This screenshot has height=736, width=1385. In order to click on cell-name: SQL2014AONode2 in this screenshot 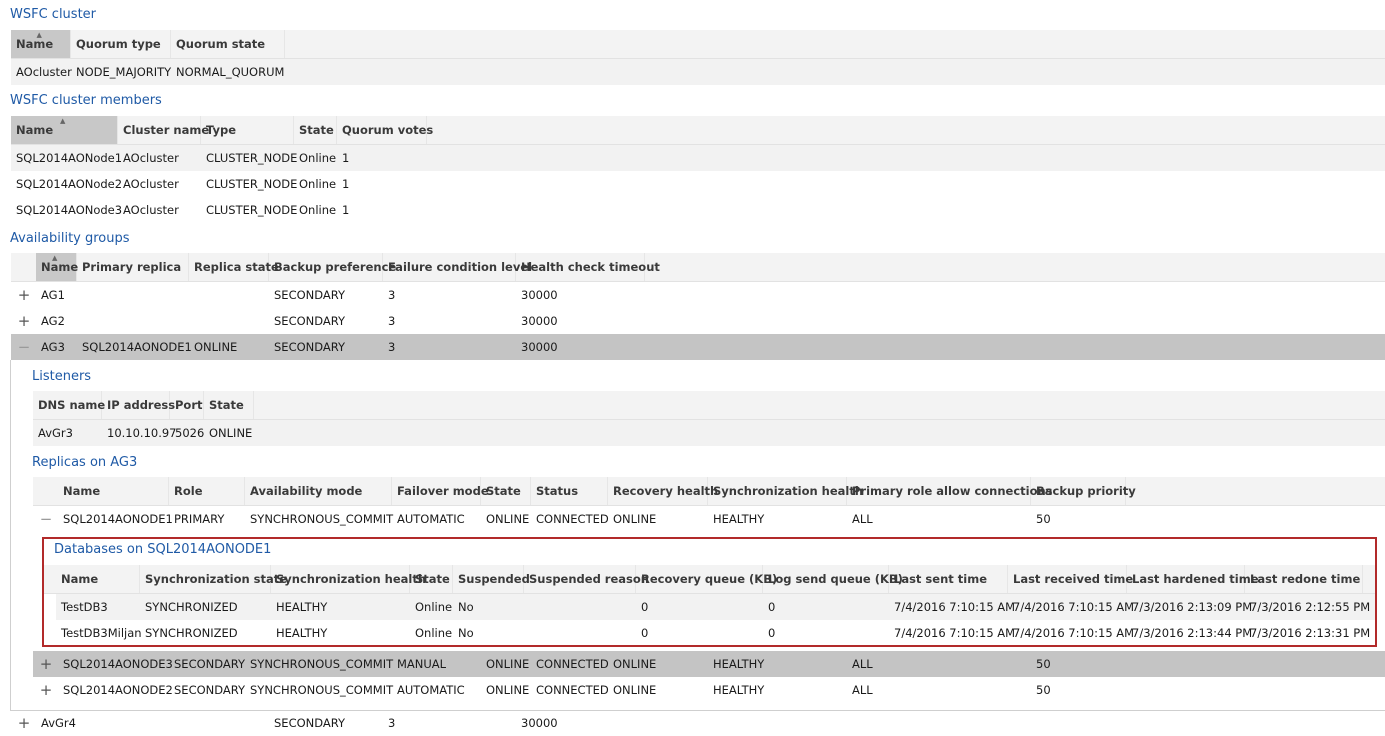, I will do `click(69, 184)`.